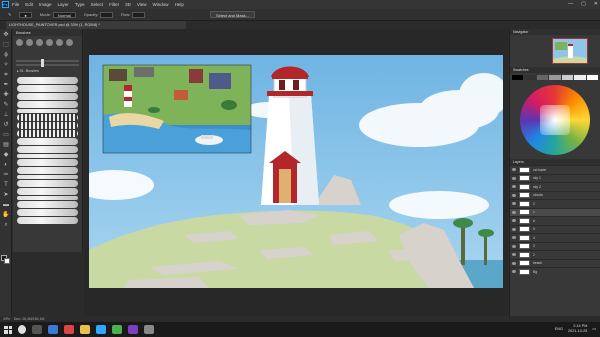  Describe the element at coordinates (6, 45) in the screenshot. I see `marquee-tool-icon: ⬚` at that location.